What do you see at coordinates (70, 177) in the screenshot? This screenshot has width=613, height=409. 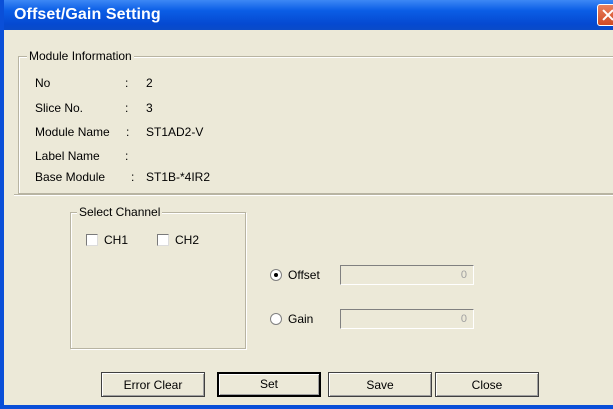 I see `base-module-label: Base Module` at bounding box center [70, 177].